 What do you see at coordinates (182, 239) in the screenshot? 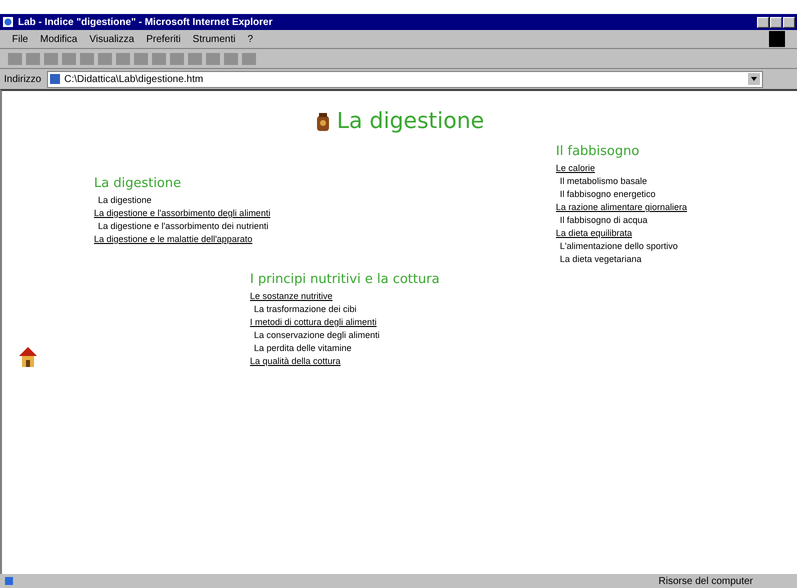
I see `topic-link: La digestione e le malattie dell'apparato` at bounding box center [182, 239].